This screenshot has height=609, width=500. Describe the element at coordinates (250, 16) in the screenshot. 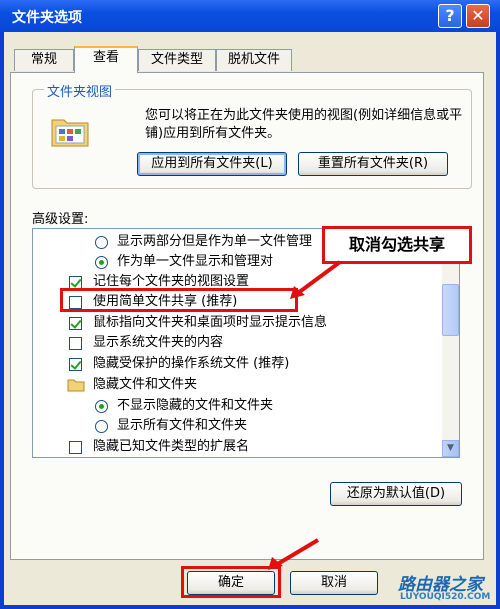

I see `title-bar: 文件夹选项 ? ✕` at that location.